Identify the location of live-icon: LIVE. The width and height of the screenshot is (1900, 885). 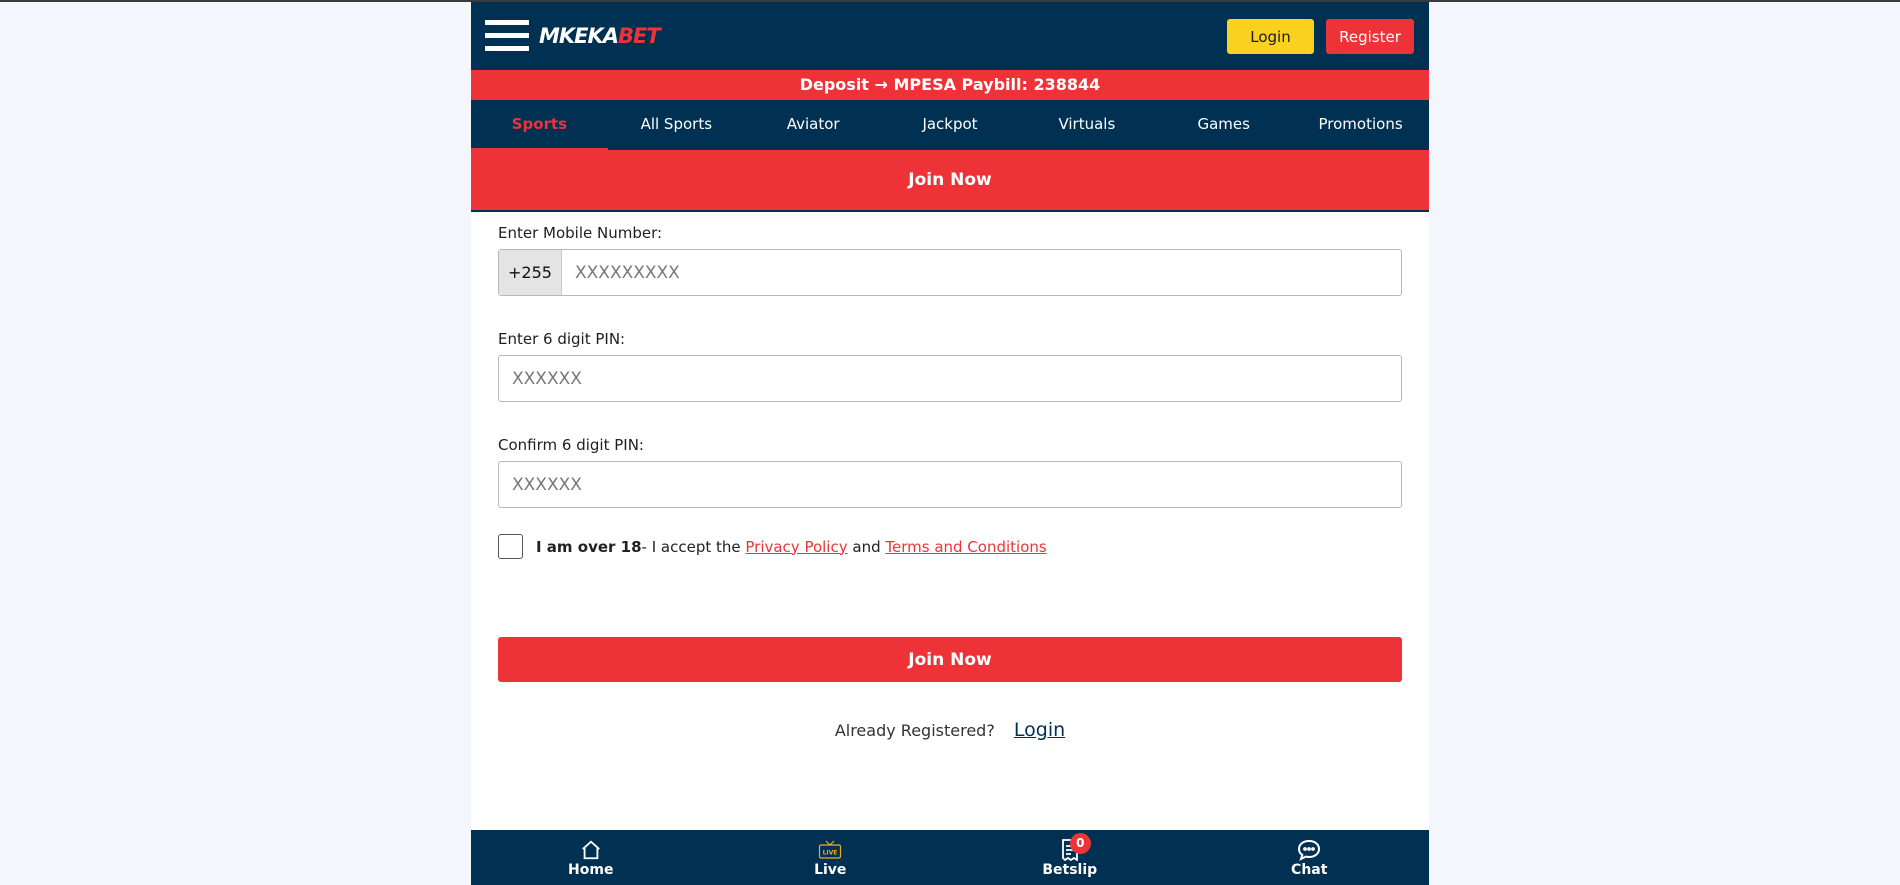
(831, 850).